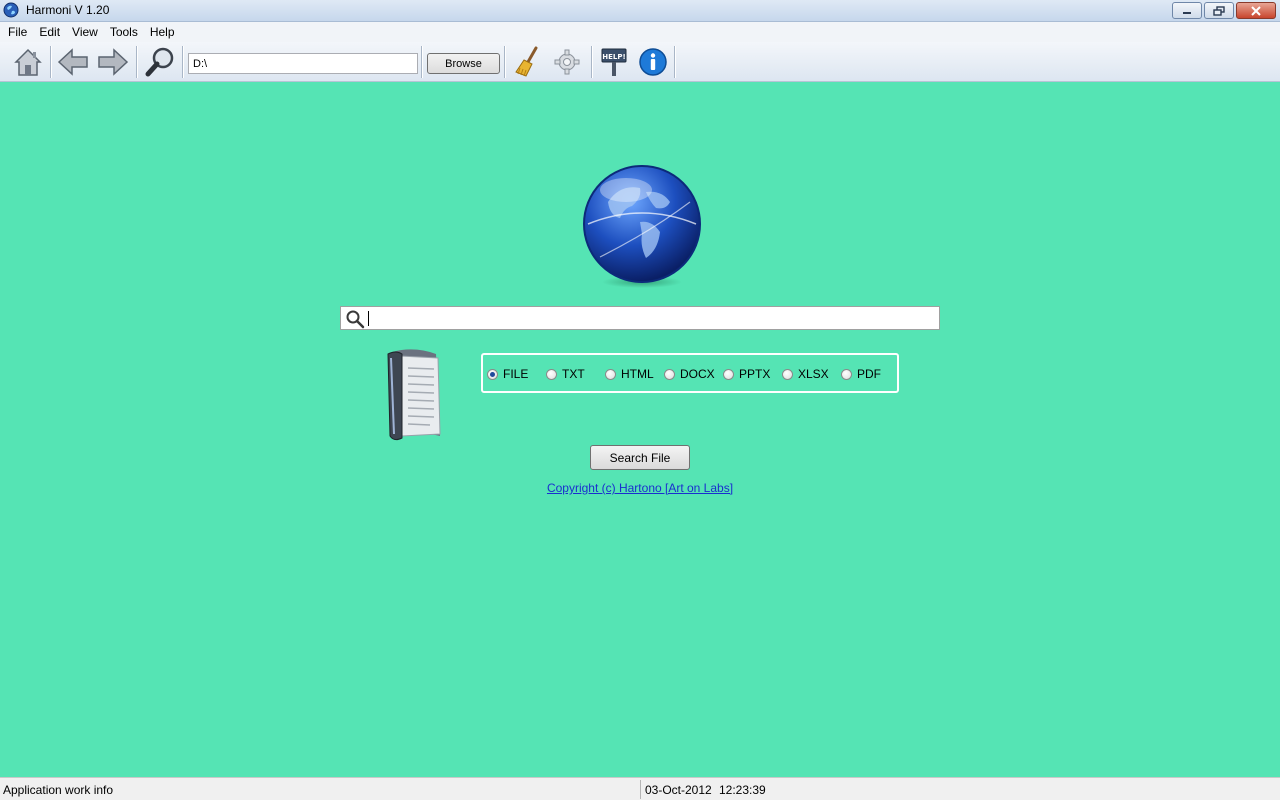 The image size is (1280, 800). I want to click on radio-pdf: PDF, so click(861, 374).